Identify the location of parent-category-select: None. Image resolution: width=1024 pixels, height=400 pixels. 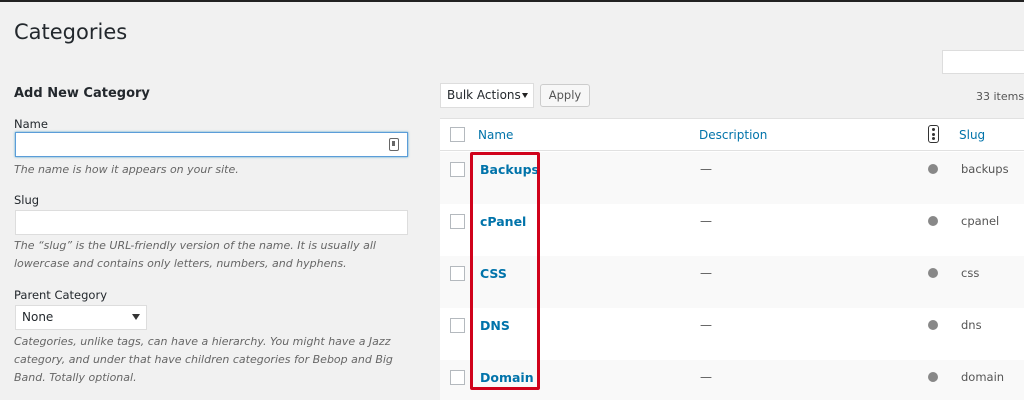
(81, 317).